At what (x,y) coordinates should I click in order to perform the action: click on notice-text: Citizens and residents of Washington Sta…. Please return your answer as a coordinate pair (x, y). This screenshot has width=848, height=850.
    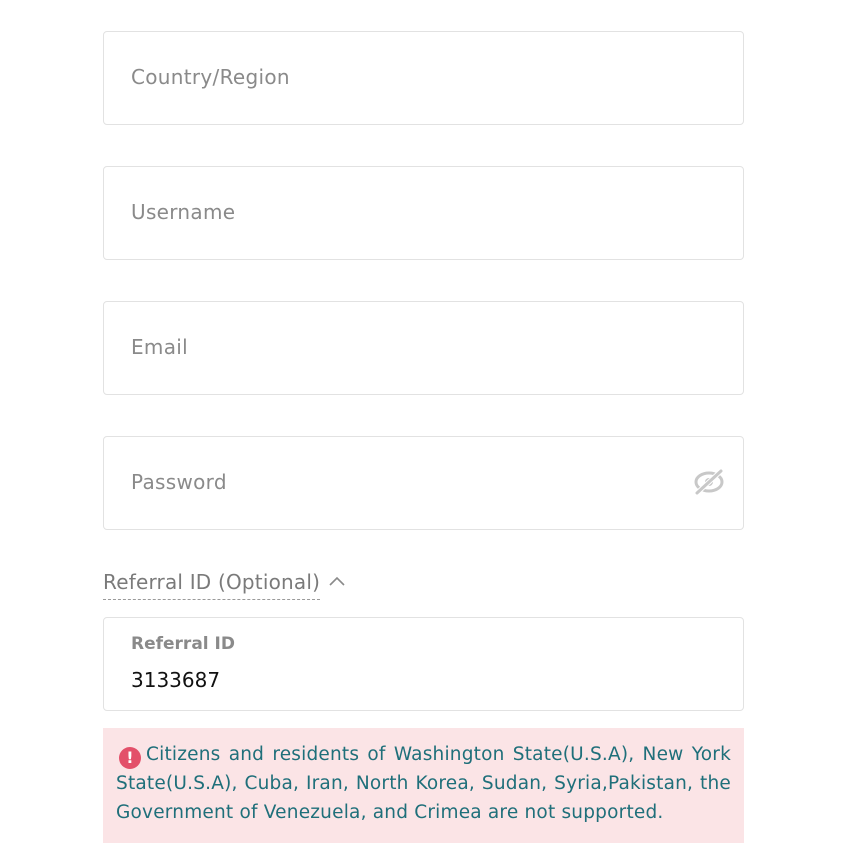
    Looking at the image, I should click on (423, 783).